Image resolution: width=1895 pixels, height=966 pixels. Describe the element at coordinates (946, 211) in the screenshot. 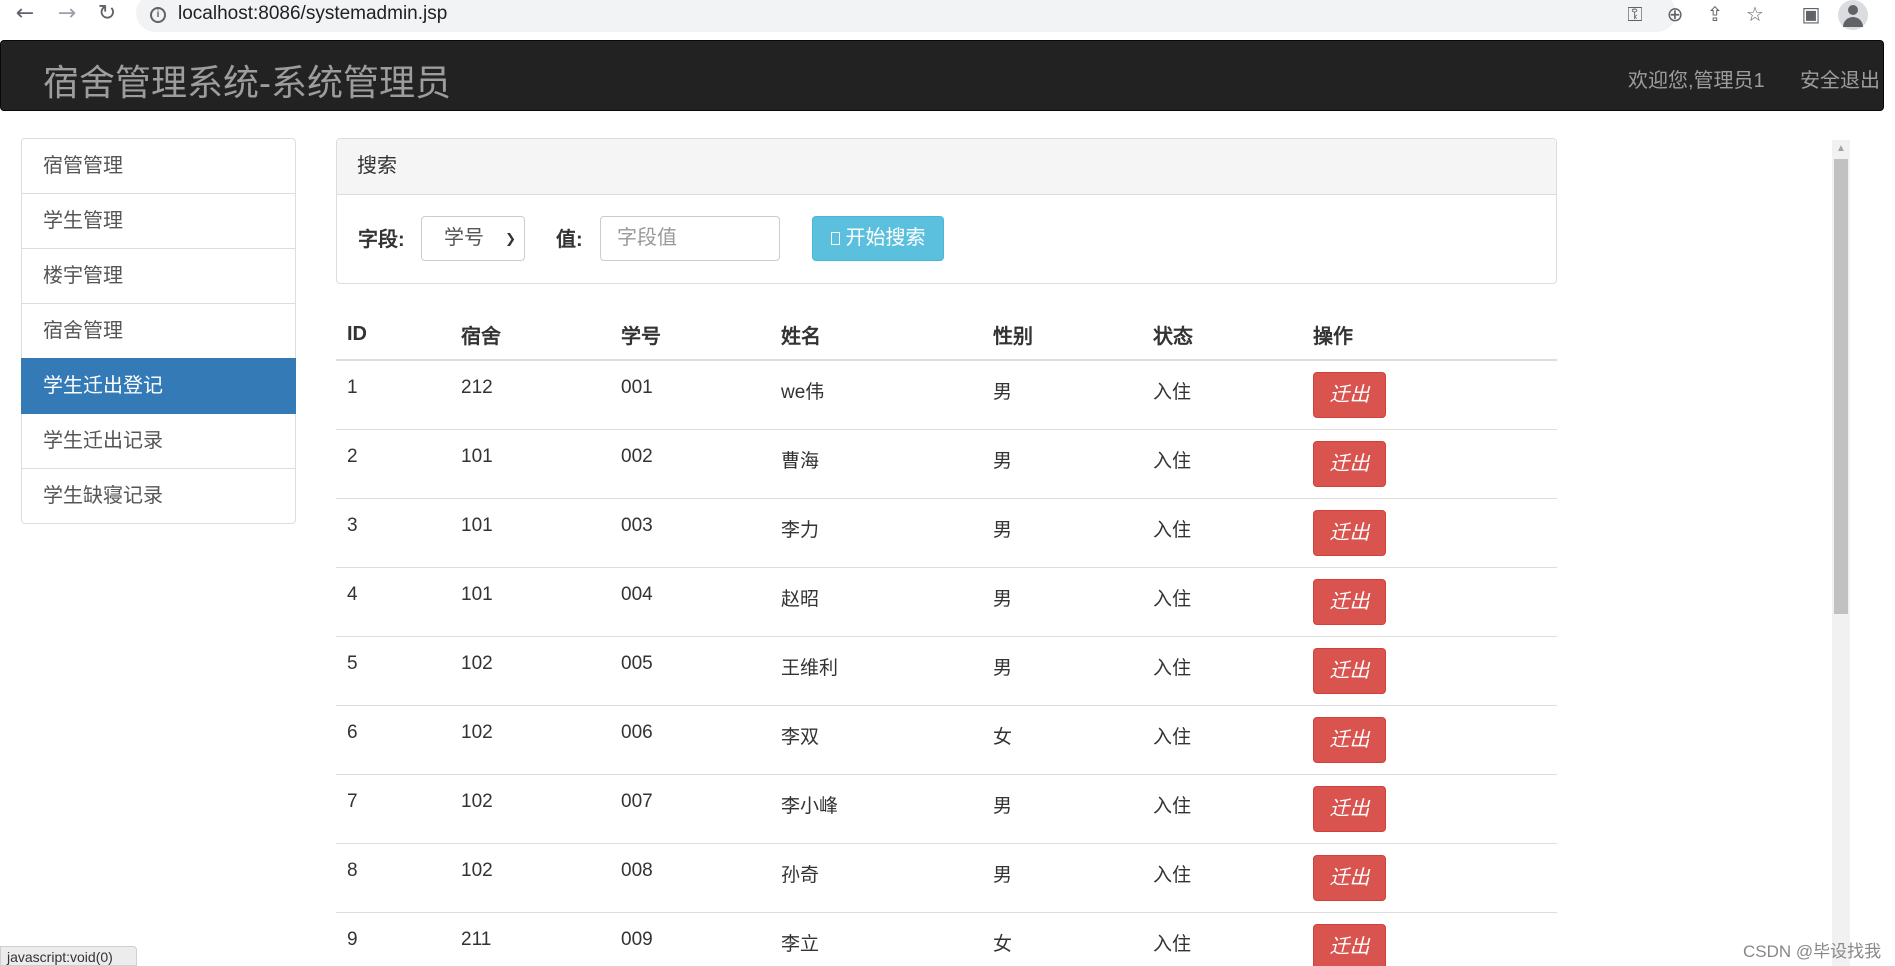

I see `search-panel: 搜索 字段: 学号 ❯ 值: 开始搜索` at that location.